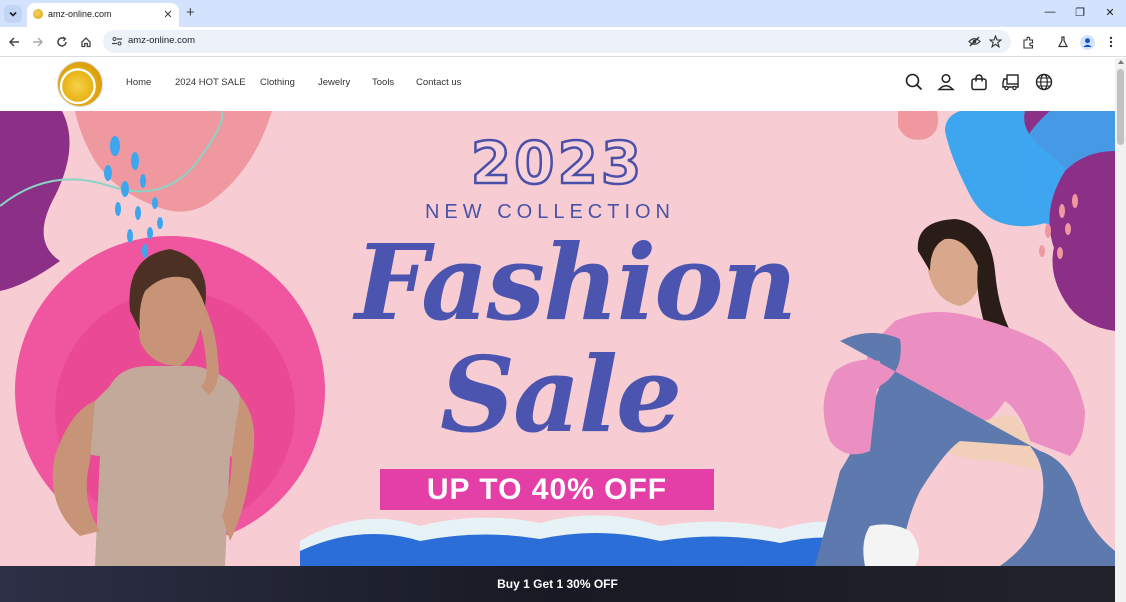  Describe the element at coordinates (557, 163) in the screenshot. I see `hero-year: 2023` at that location.